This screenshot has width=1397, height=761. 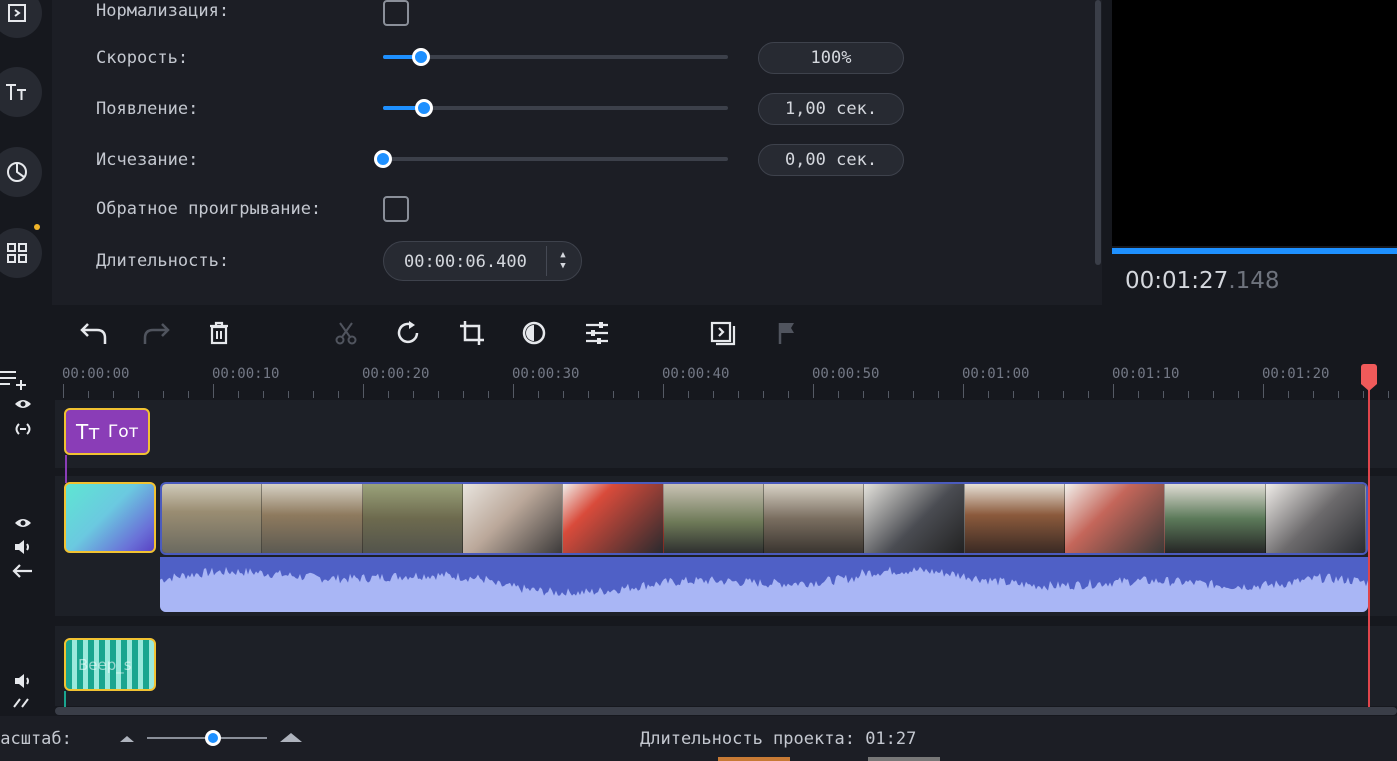 I want to click on zoom-slider-knob, so click(x=213, y=738).